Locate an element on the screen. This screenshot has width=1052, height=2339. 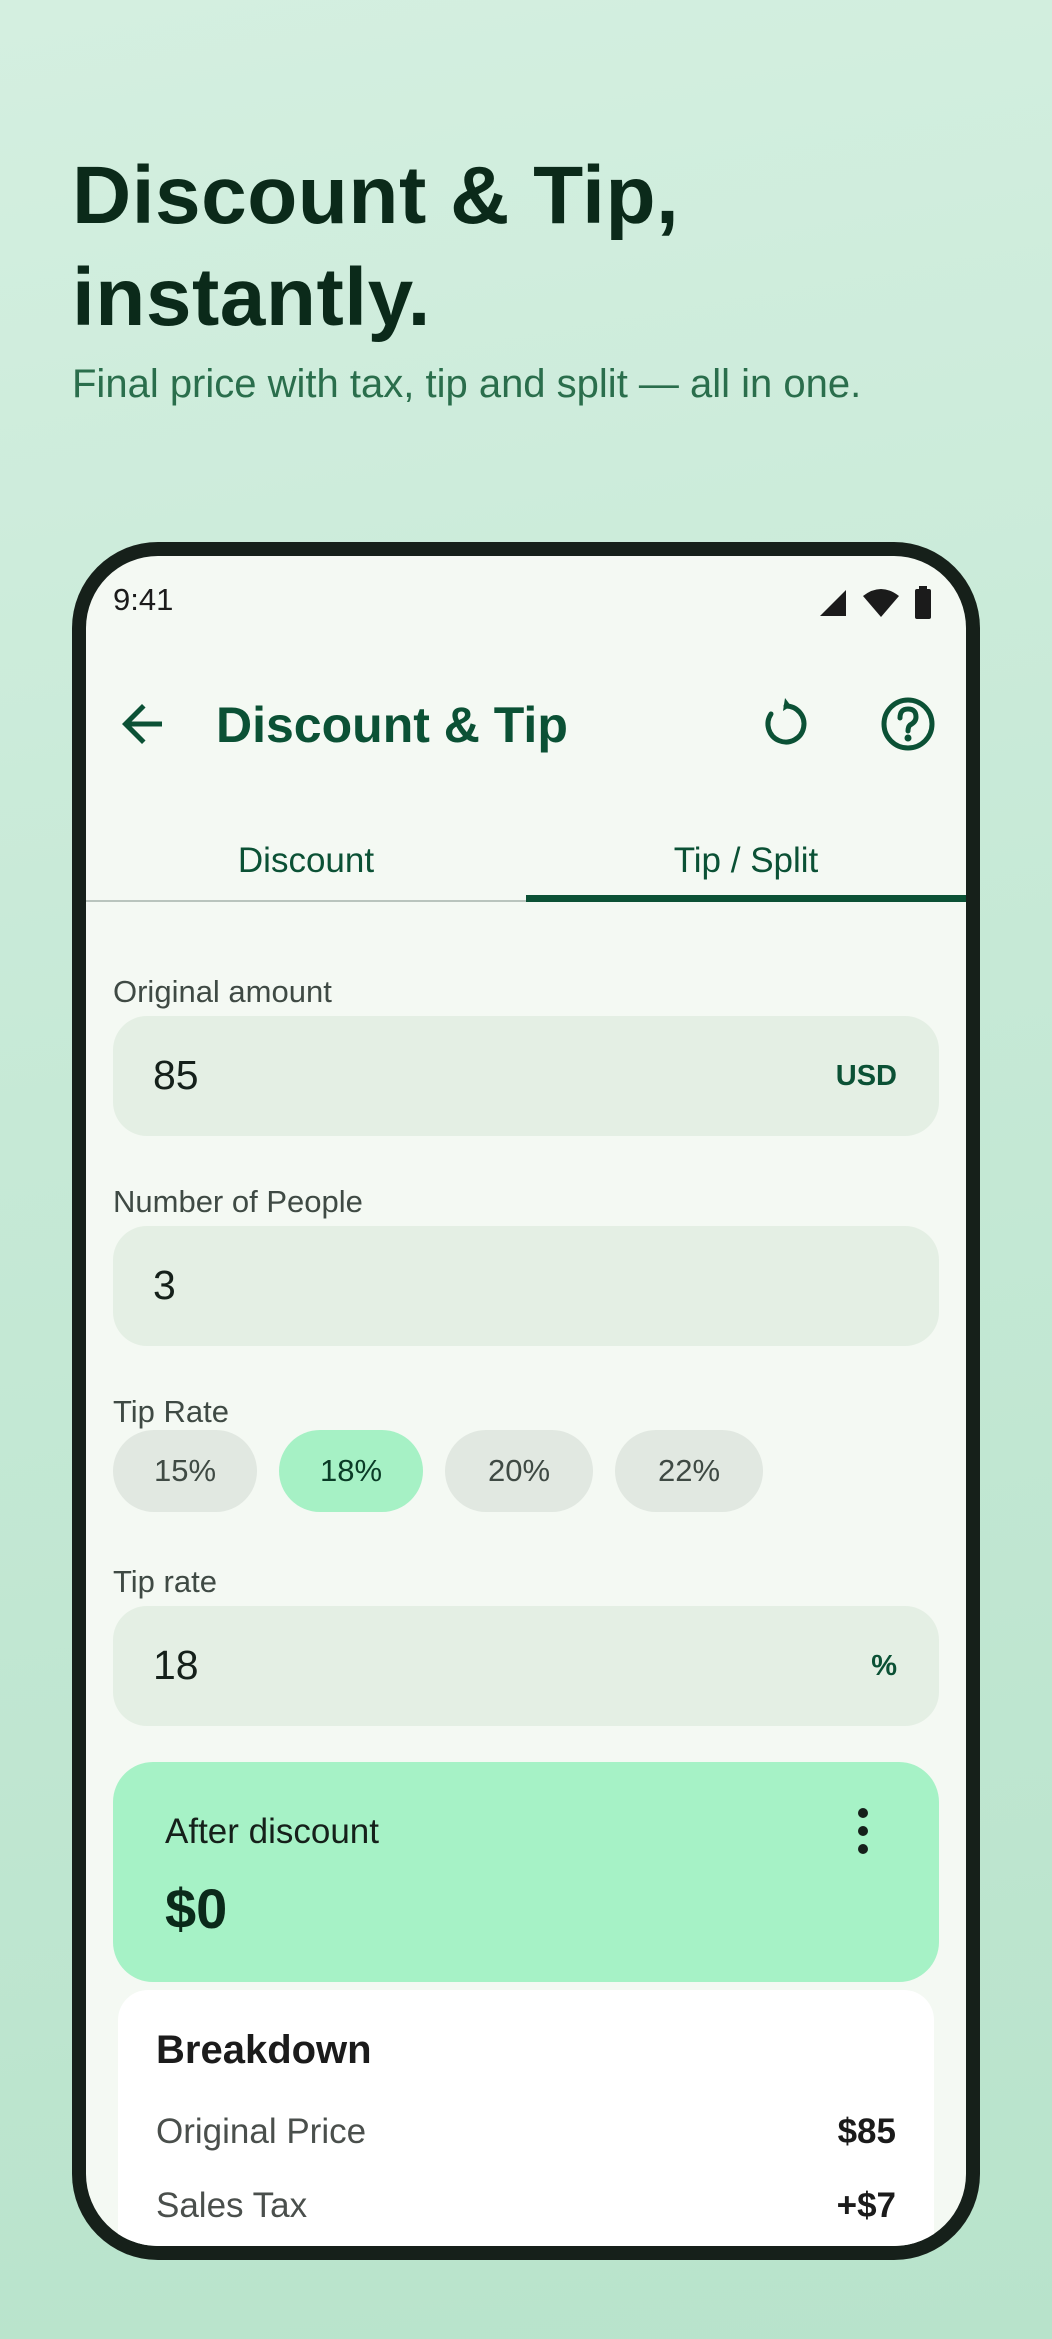
back-button is located at coordinates (142, 724).